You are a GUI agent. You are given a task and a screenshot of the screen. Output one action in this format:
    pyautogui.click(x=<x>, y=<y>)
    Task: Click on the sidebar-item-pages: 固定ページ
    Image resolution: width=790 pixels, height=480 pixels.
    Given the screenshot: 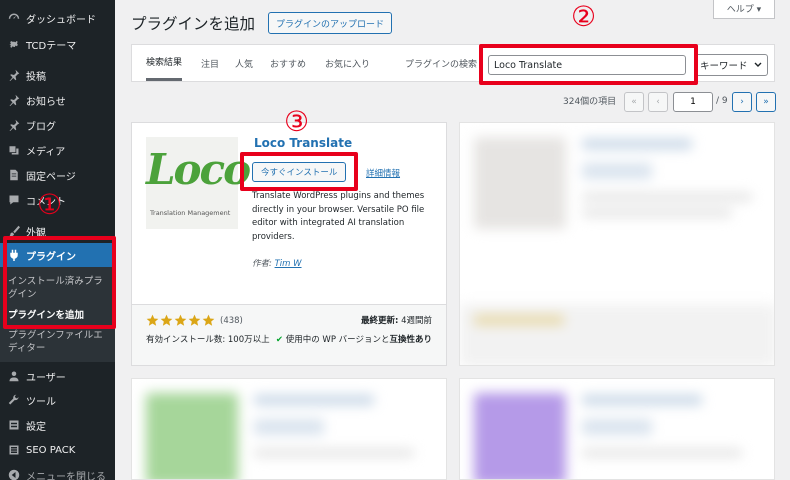 What is the action you would take?
    pyautogui.click(x=57, y=175)
    